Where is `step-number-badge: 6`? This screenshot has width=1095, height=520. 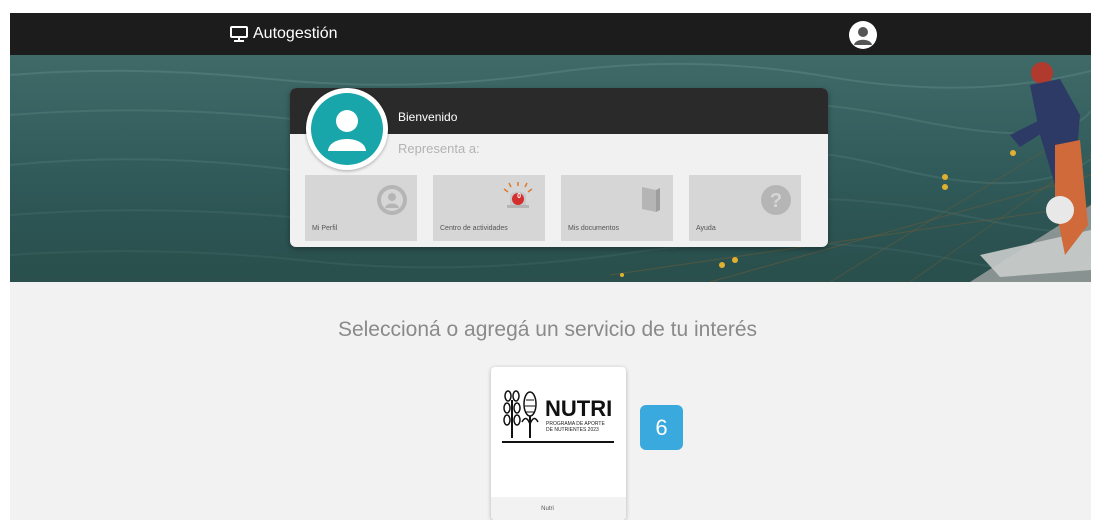
step-number-badge: 6 is located at coordinates (661, 427).